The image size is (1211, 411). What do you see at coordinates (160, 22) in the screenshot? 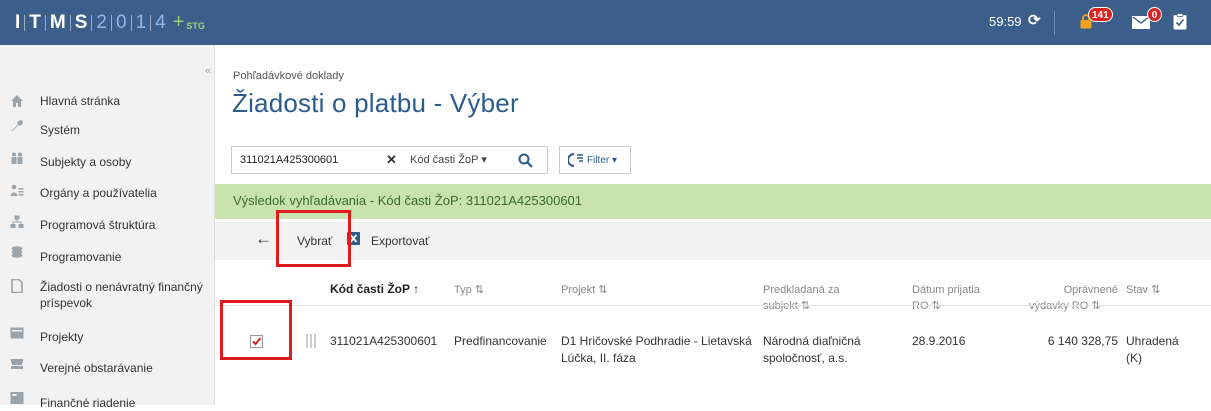
I see `logo-digit: 4` at bounding box center [160, 22].